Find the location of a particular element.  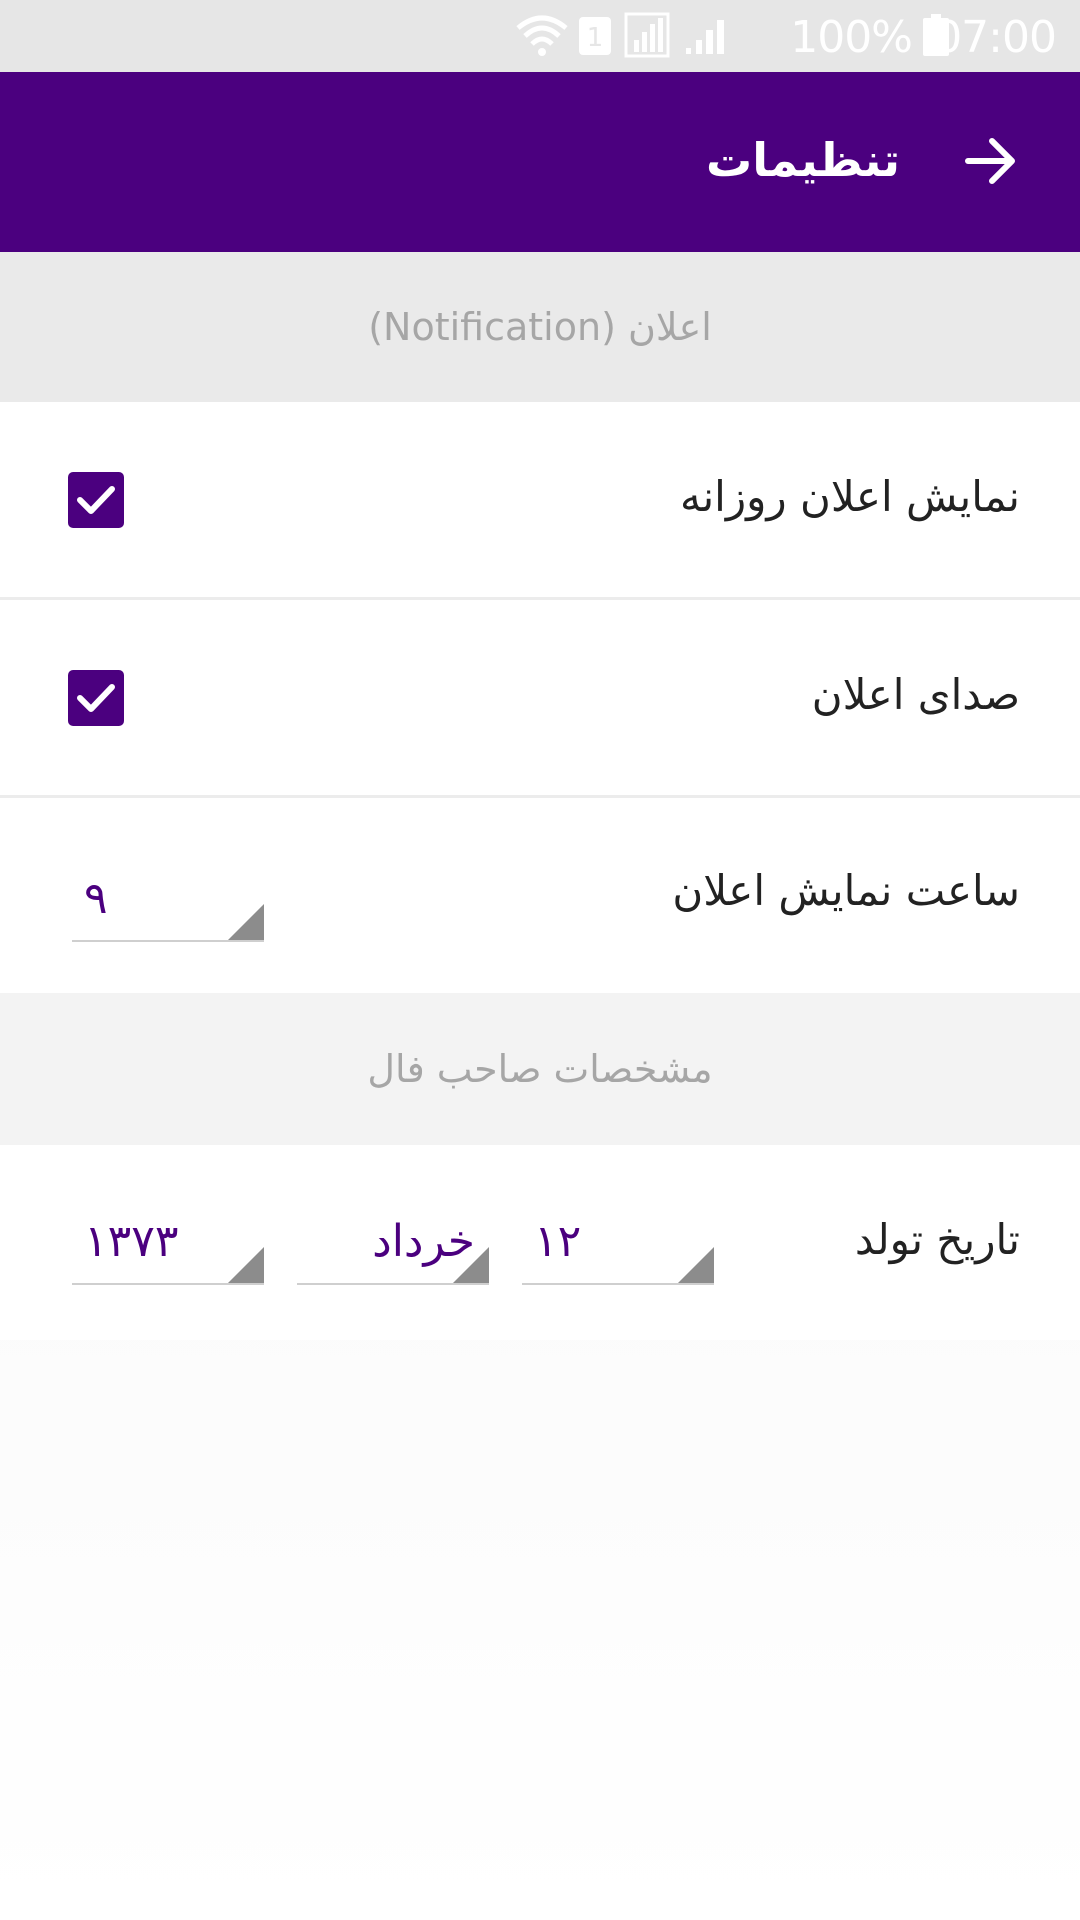

notification-sound-label: صدای اعلان is located at coordinates (915, 694).